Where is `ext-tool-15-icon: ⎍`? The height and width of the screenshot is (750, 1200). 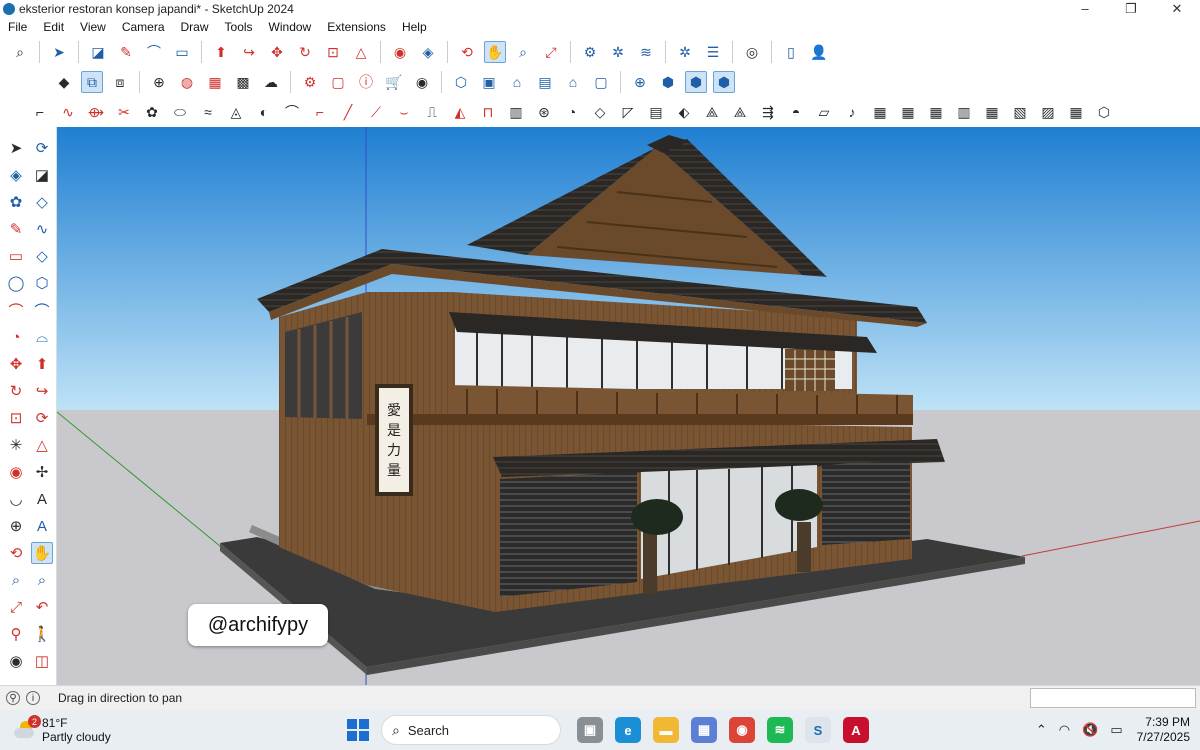
ext-tool-15-icon: ⎍ is located at coordinates (432, 112).